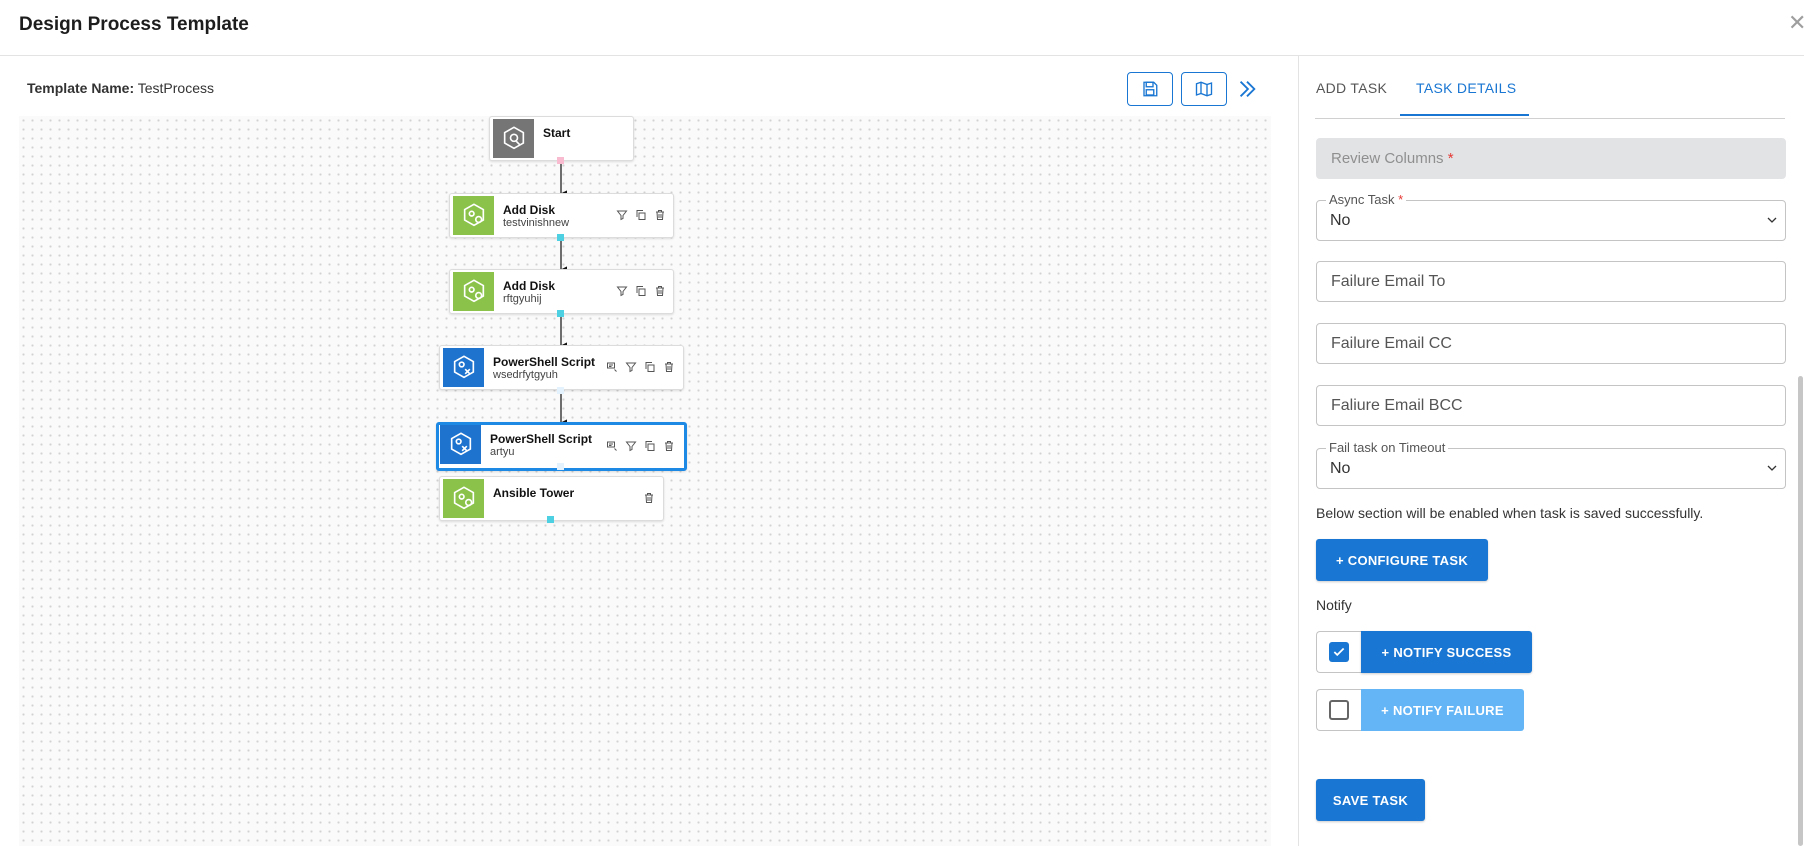  What do you see at coordinates (81, 88) in the screenshot?
I see `template-name-label: Template Name:` at bounding box center [81, 88].